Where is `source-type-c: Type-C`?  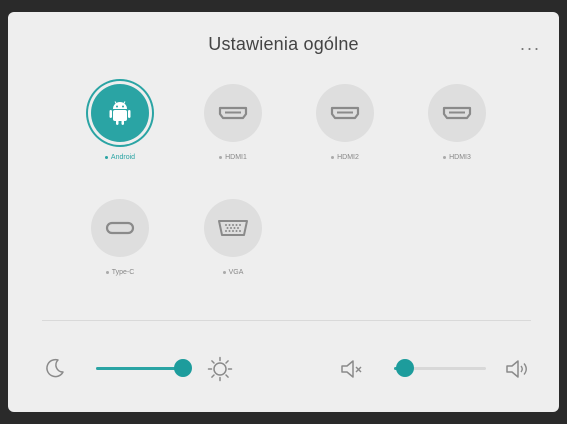 source-type-c: Type-C is located at coordinates (120, 254).